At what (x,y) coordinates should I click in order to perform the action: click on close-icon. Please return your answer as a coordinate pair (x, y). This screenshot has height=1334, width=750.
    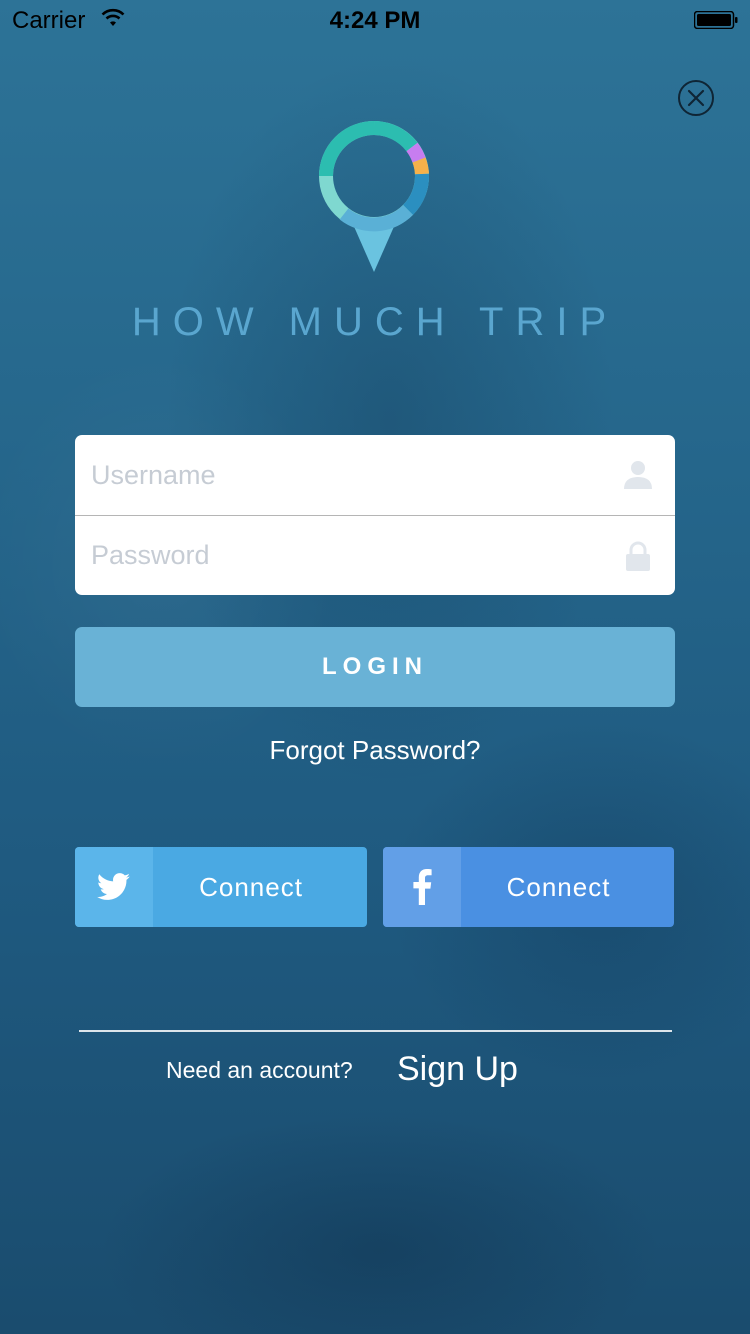
    Looking at the image, I should click on (696, 98).